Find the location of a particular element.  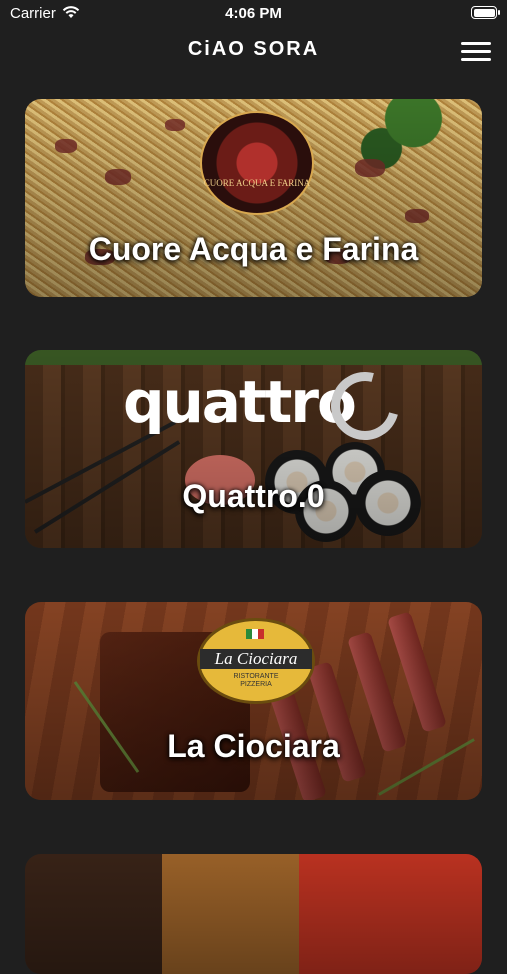

battery-icon is located at coordinates (485, 12).